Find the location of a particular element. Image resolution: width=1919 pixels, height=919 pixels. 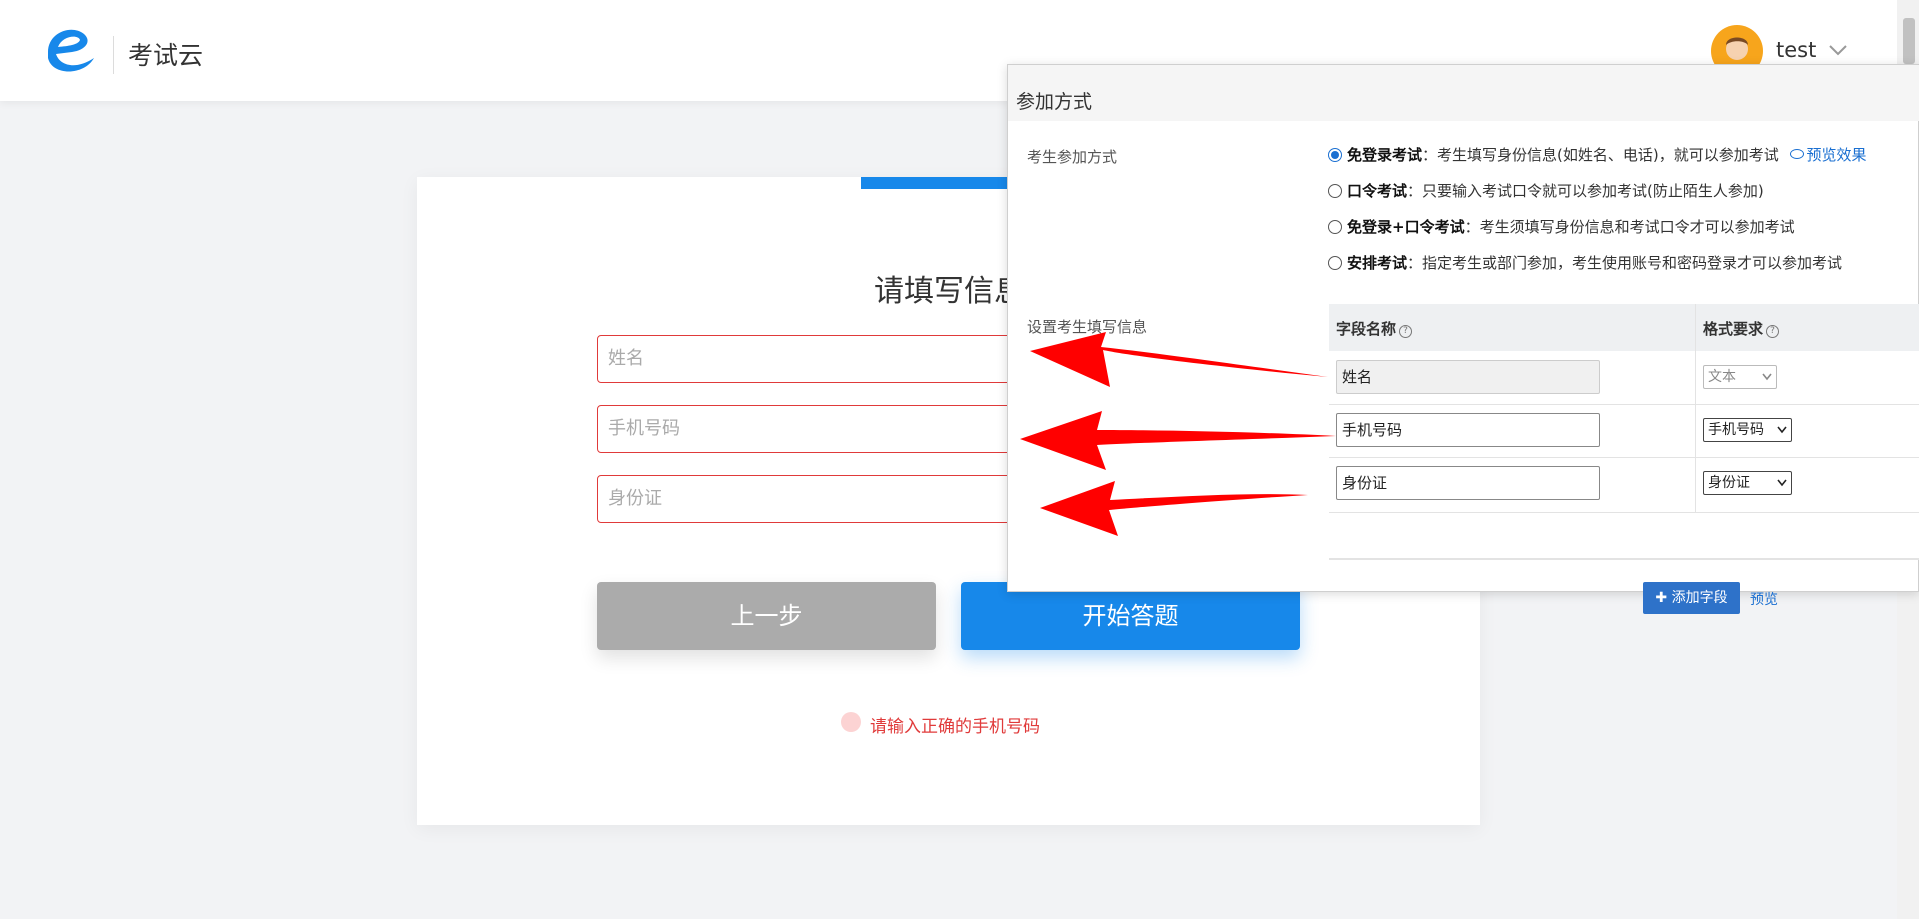

panel-header: 参加方式 is located at coordinates (1463, 93).